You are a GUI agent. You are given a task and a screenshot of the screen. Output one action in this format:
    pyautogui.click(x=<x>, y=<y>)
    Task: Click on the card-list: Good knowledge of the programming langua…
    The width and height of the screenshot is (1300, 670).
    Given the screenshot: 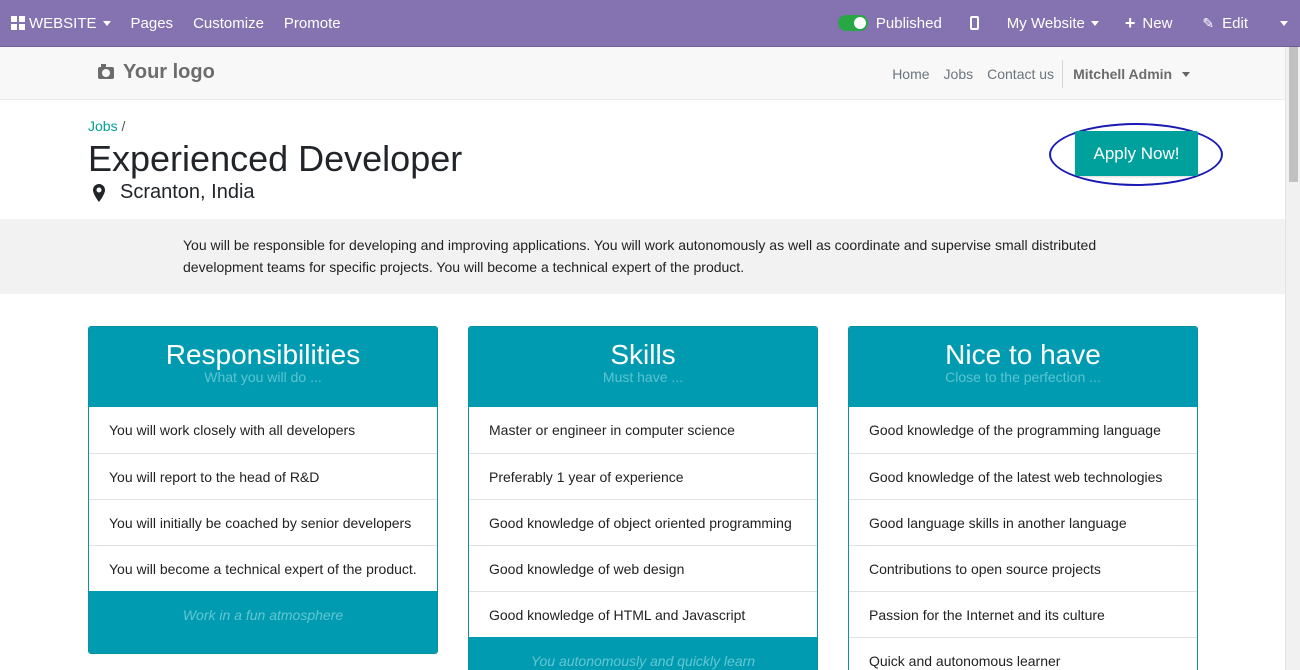 What is the action you would take?
    pyautogui.click(x=1023, y=538)
    